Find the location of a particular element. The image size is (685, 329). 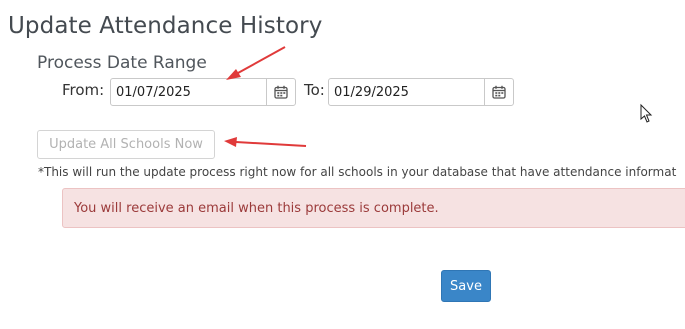

from-date-input is located at coordinates (188, 92).